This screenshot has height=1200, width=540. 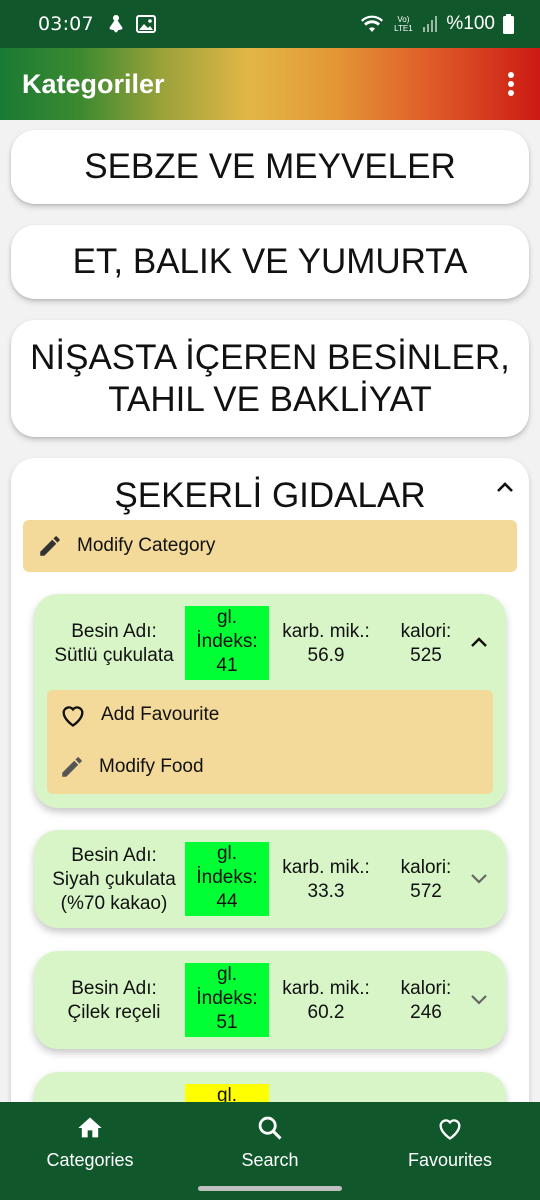 I want to click on page-title: Kategoriler, so click(x=93, y=83).